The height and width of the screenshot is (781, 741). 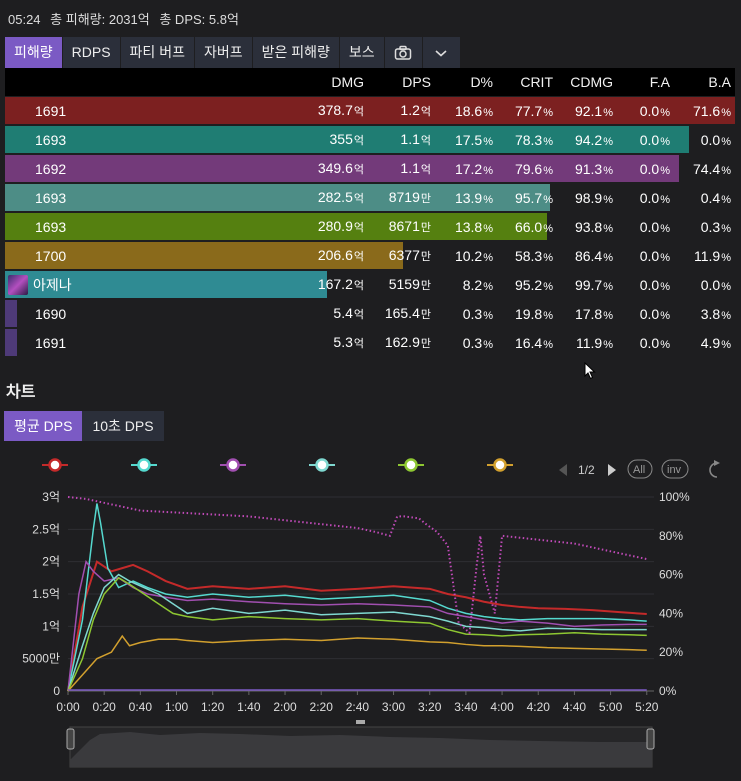 I want to click on chevron-down-icon, so click(x=441, y=53).